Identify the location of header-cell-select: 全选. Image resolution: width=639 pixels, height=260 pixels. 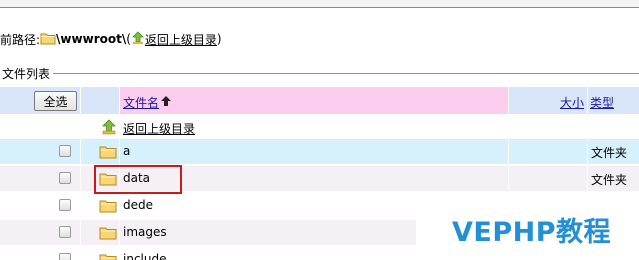
(40, 100).